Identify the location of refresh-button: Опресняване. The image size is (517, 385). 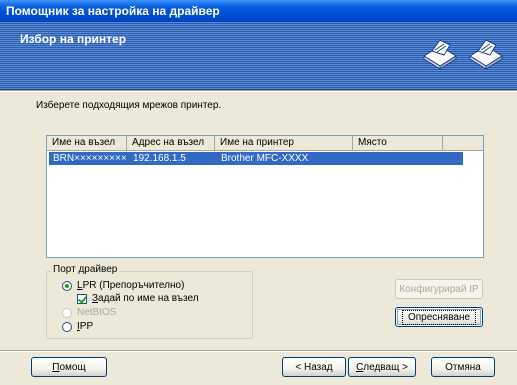
(439, 317).